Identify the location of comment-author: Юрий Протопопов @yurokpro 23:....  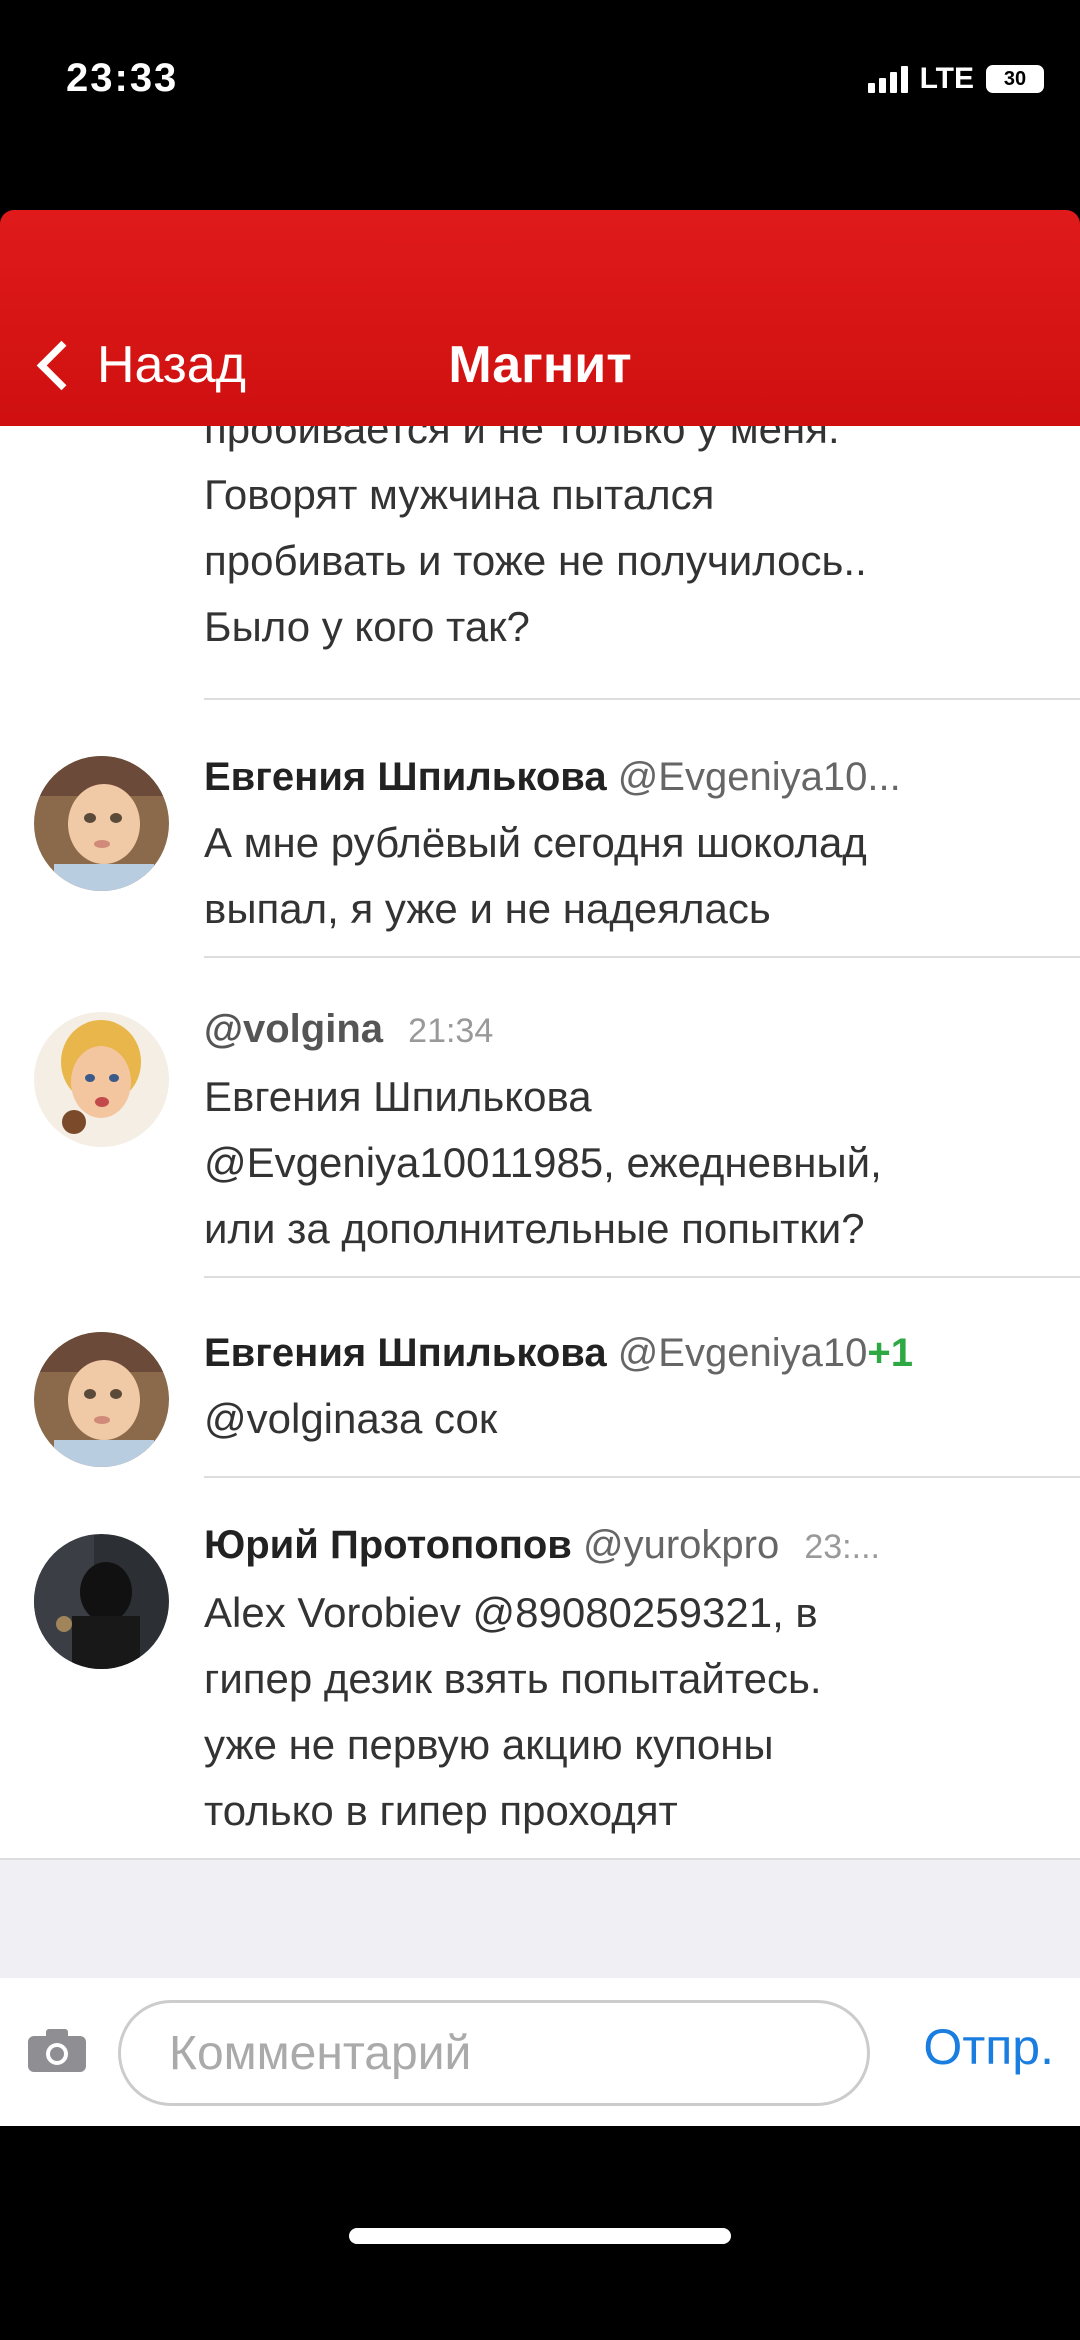
(642, 1546).